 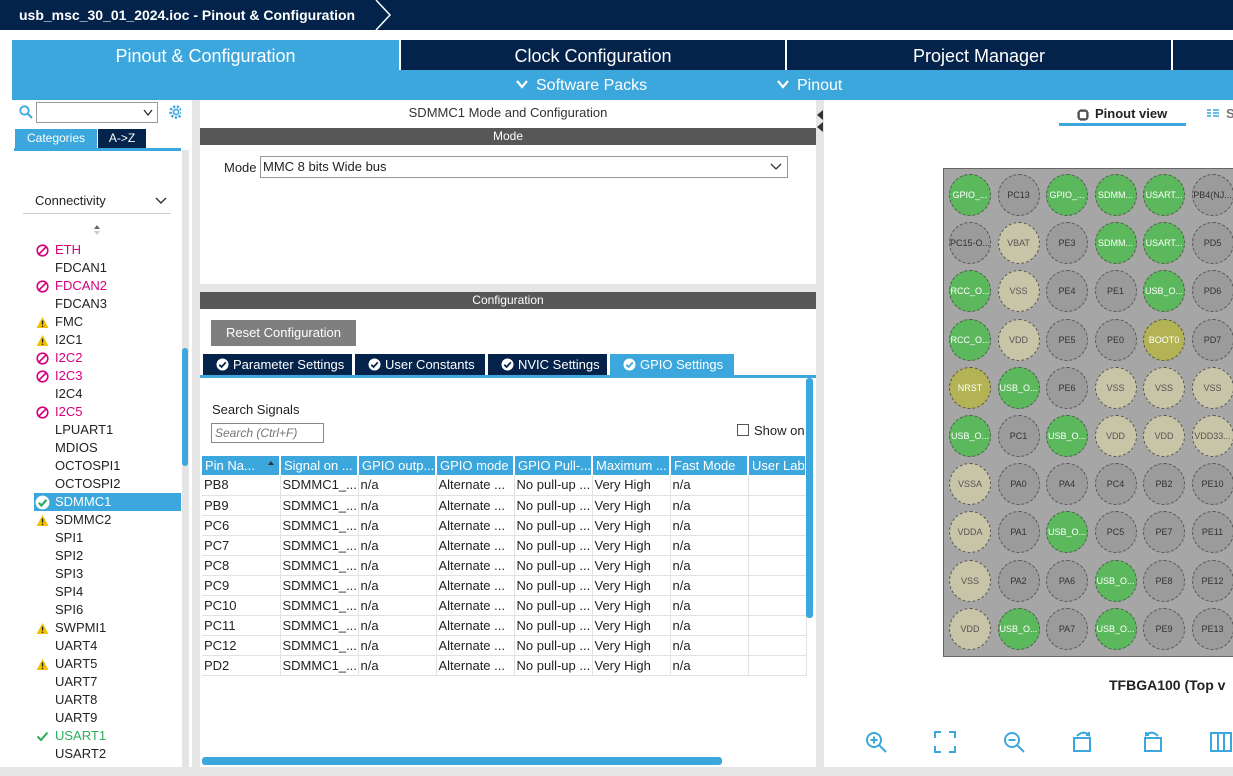 What do you see at coordinates (108, 268) in the screenshot?
I see `peripheral-item-fdcan1: FDCAN1` at bounding box center [108, 268].